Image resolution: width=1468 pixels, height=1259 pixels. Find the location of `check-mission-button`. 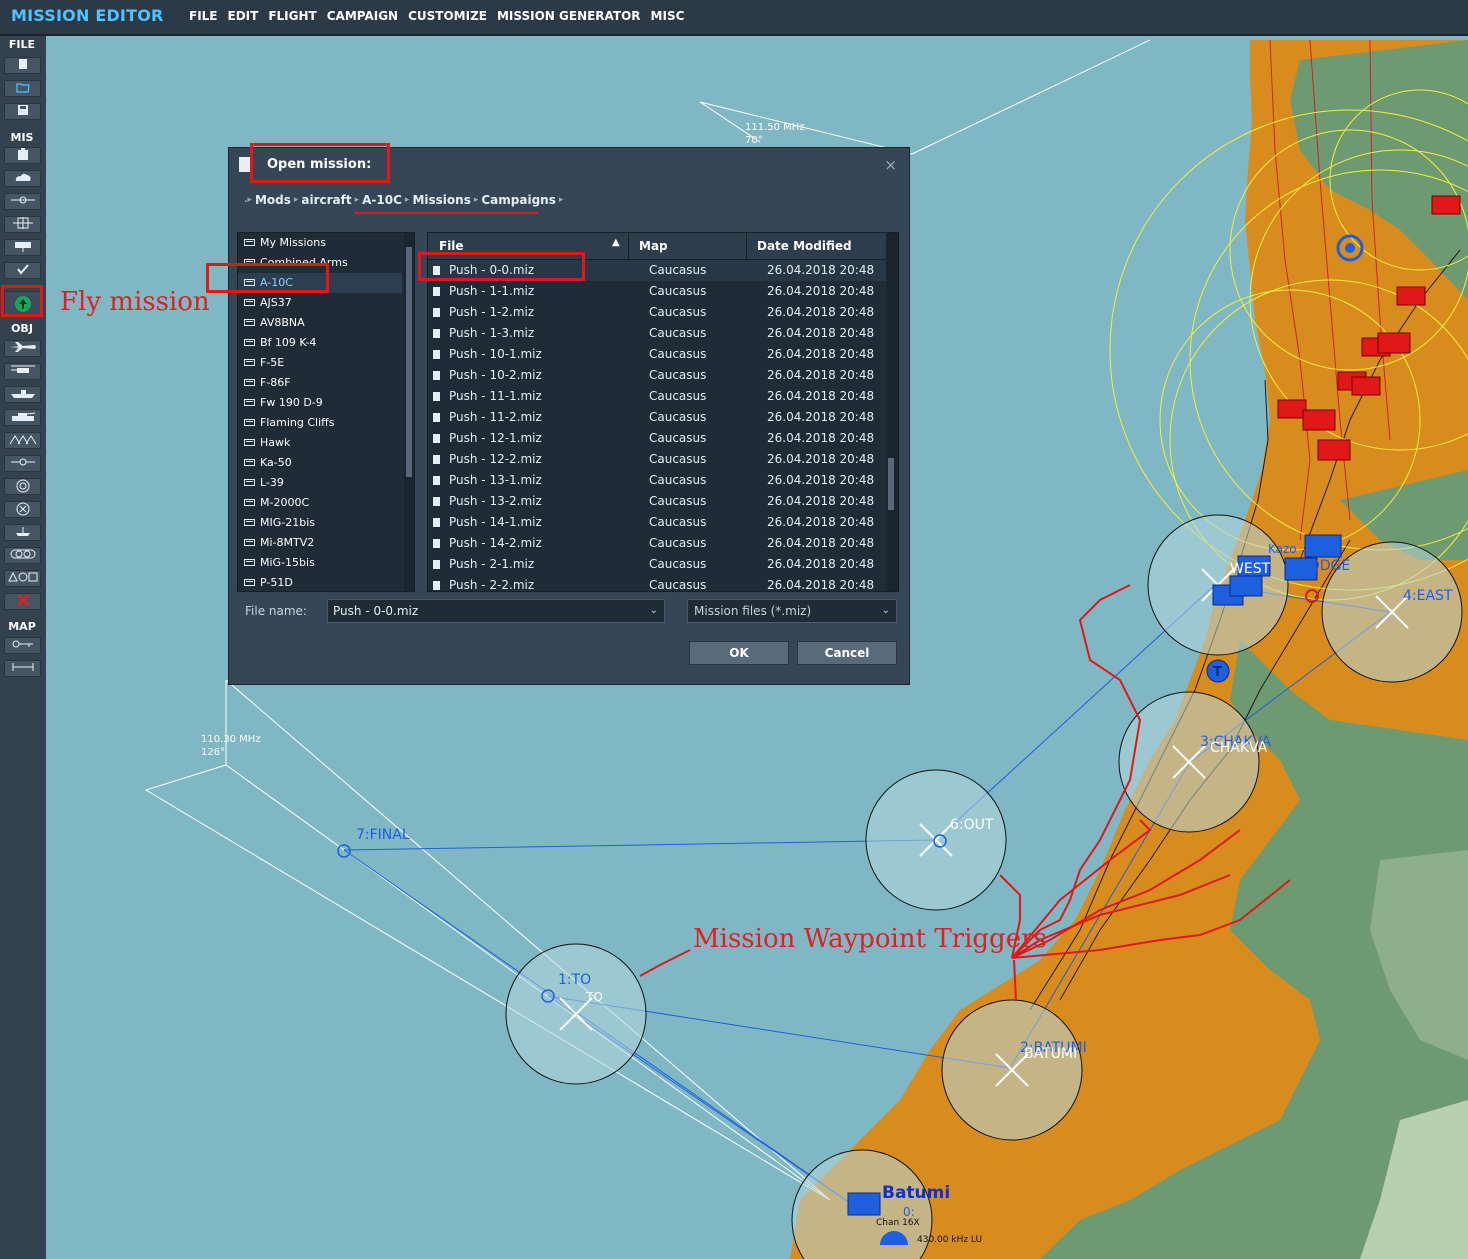

check-mission-button is located at coordinates (22, 270).